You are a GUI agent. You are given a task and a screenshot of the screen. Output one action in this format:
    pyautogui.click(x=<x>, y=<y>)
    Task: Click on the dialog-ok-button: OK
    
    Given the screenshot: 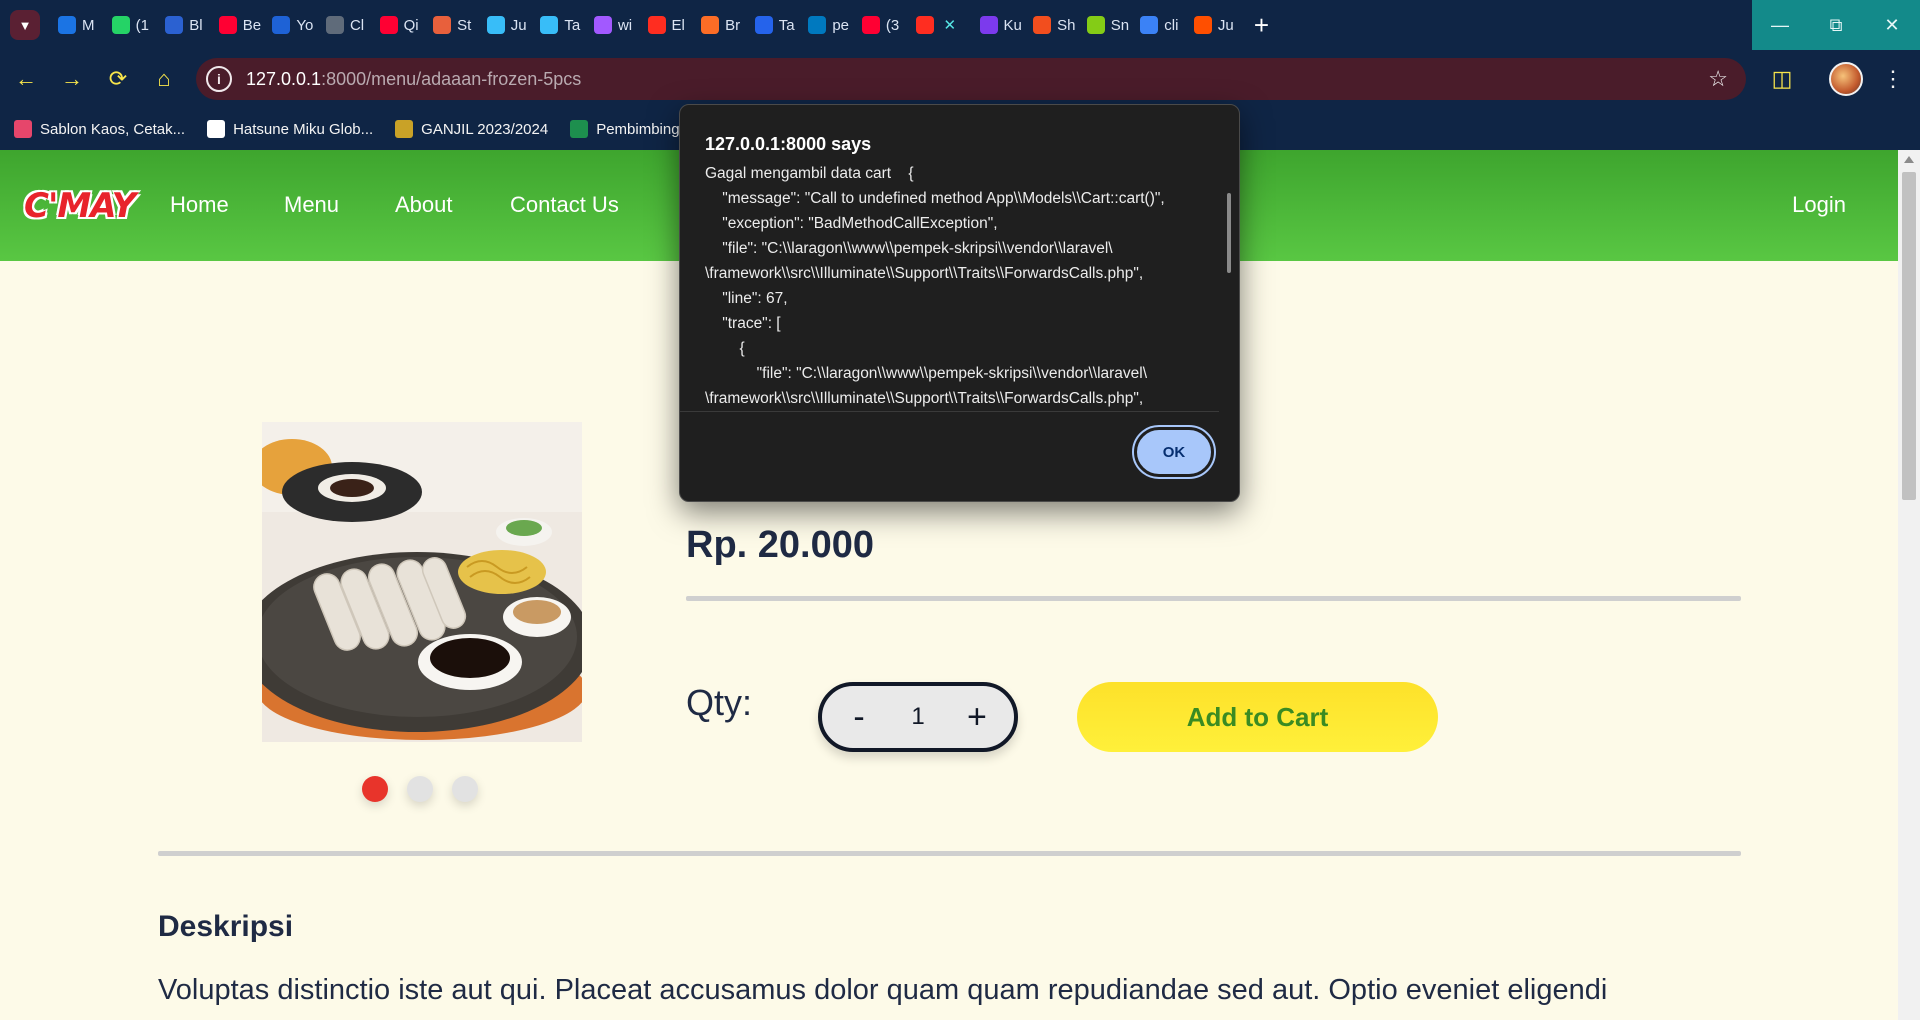 What is the action you would take?
    pyautogui.click(x=1174, y=452)
    